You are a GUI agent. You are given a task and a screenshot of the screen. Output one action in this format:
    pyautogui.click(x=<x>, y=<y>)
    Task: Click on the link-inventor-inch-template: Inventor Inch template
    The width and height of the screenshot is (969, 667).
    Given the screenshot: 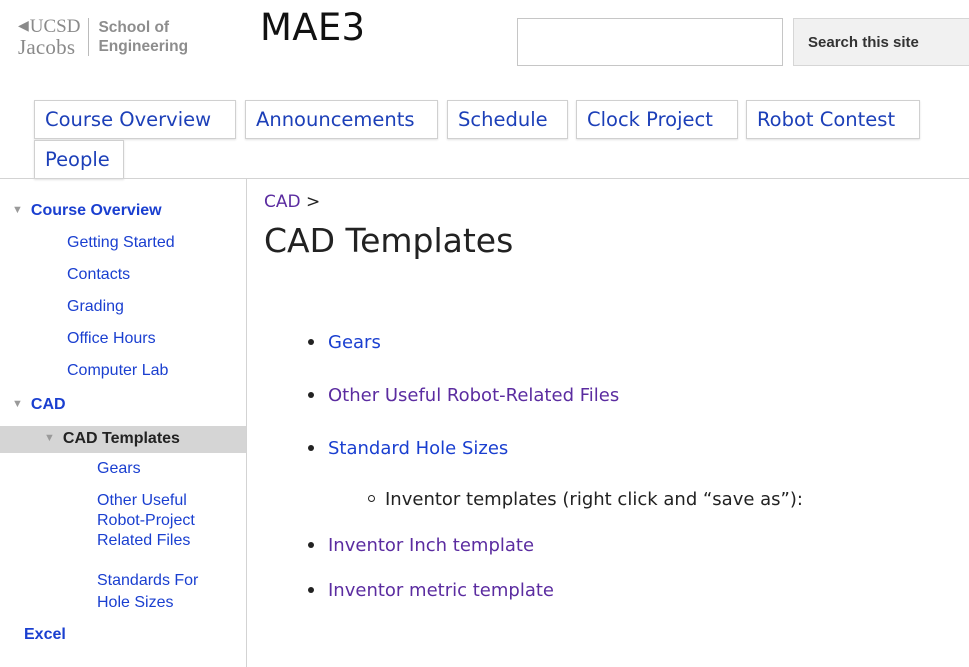 What is the action you would take?
    pyautogui.click(x=431, y=545)
    